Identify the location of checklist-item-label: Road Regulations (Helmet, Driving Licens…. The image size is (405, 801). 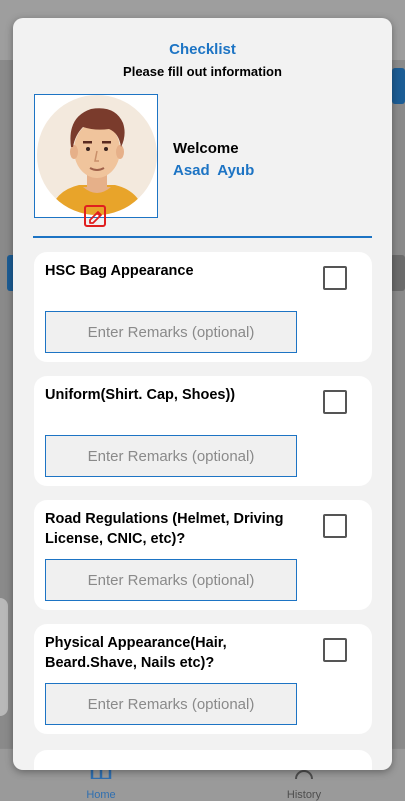
(164, 529).